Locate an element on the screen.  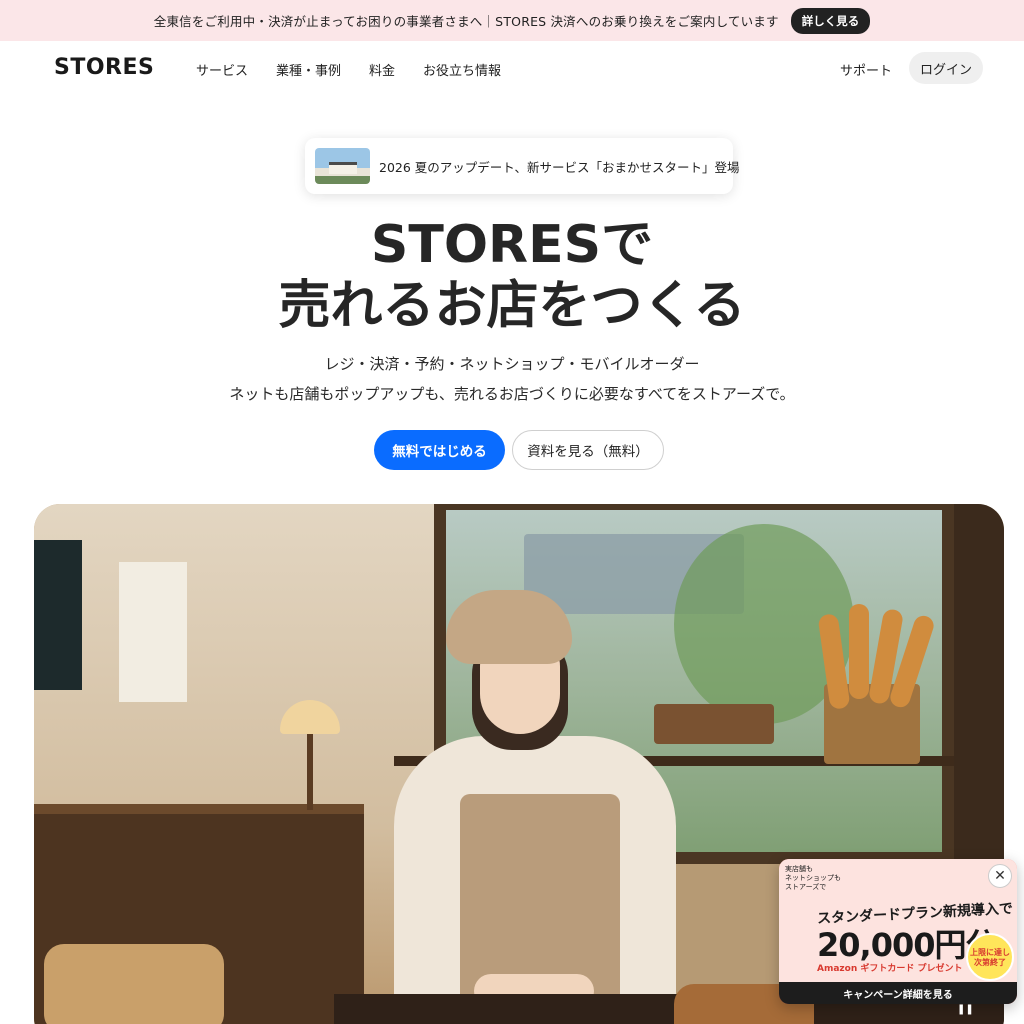
news-thumbnail is located at coordinates (342, 166).